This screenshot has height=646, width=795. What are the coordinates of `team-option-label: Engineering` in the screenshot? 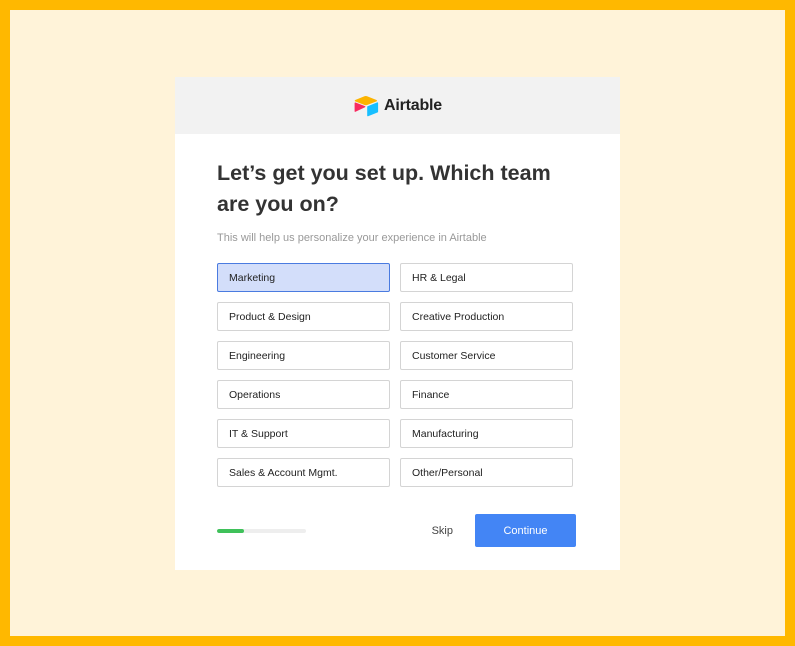 It's located at (257, 355).